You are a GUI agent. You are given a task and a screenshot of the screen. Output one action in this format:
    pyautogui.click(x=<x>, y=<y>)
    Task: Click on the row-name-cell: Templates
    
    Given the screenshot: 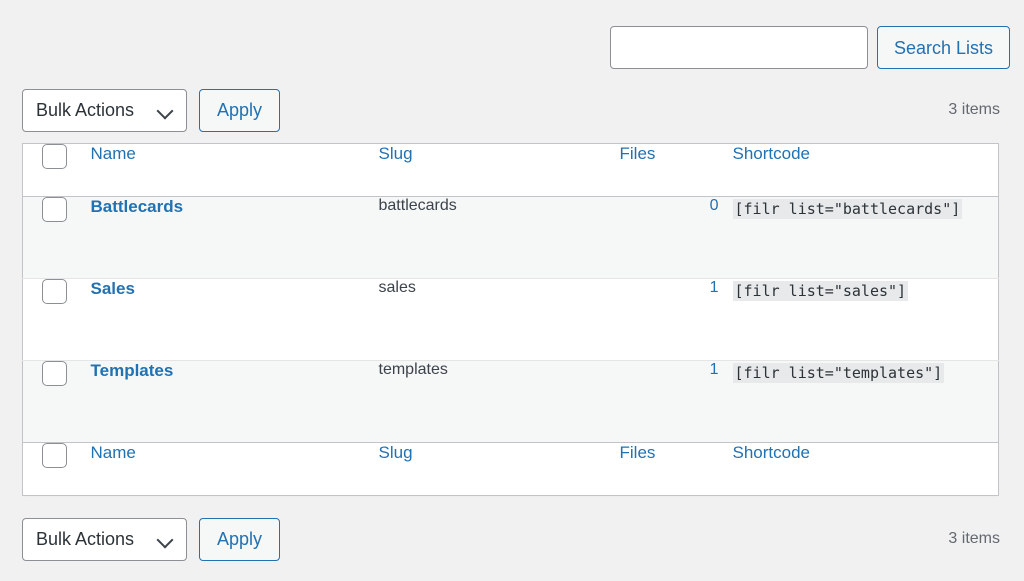 What is the action you would take?
    pyautogui.click(x=229, y=401)
    